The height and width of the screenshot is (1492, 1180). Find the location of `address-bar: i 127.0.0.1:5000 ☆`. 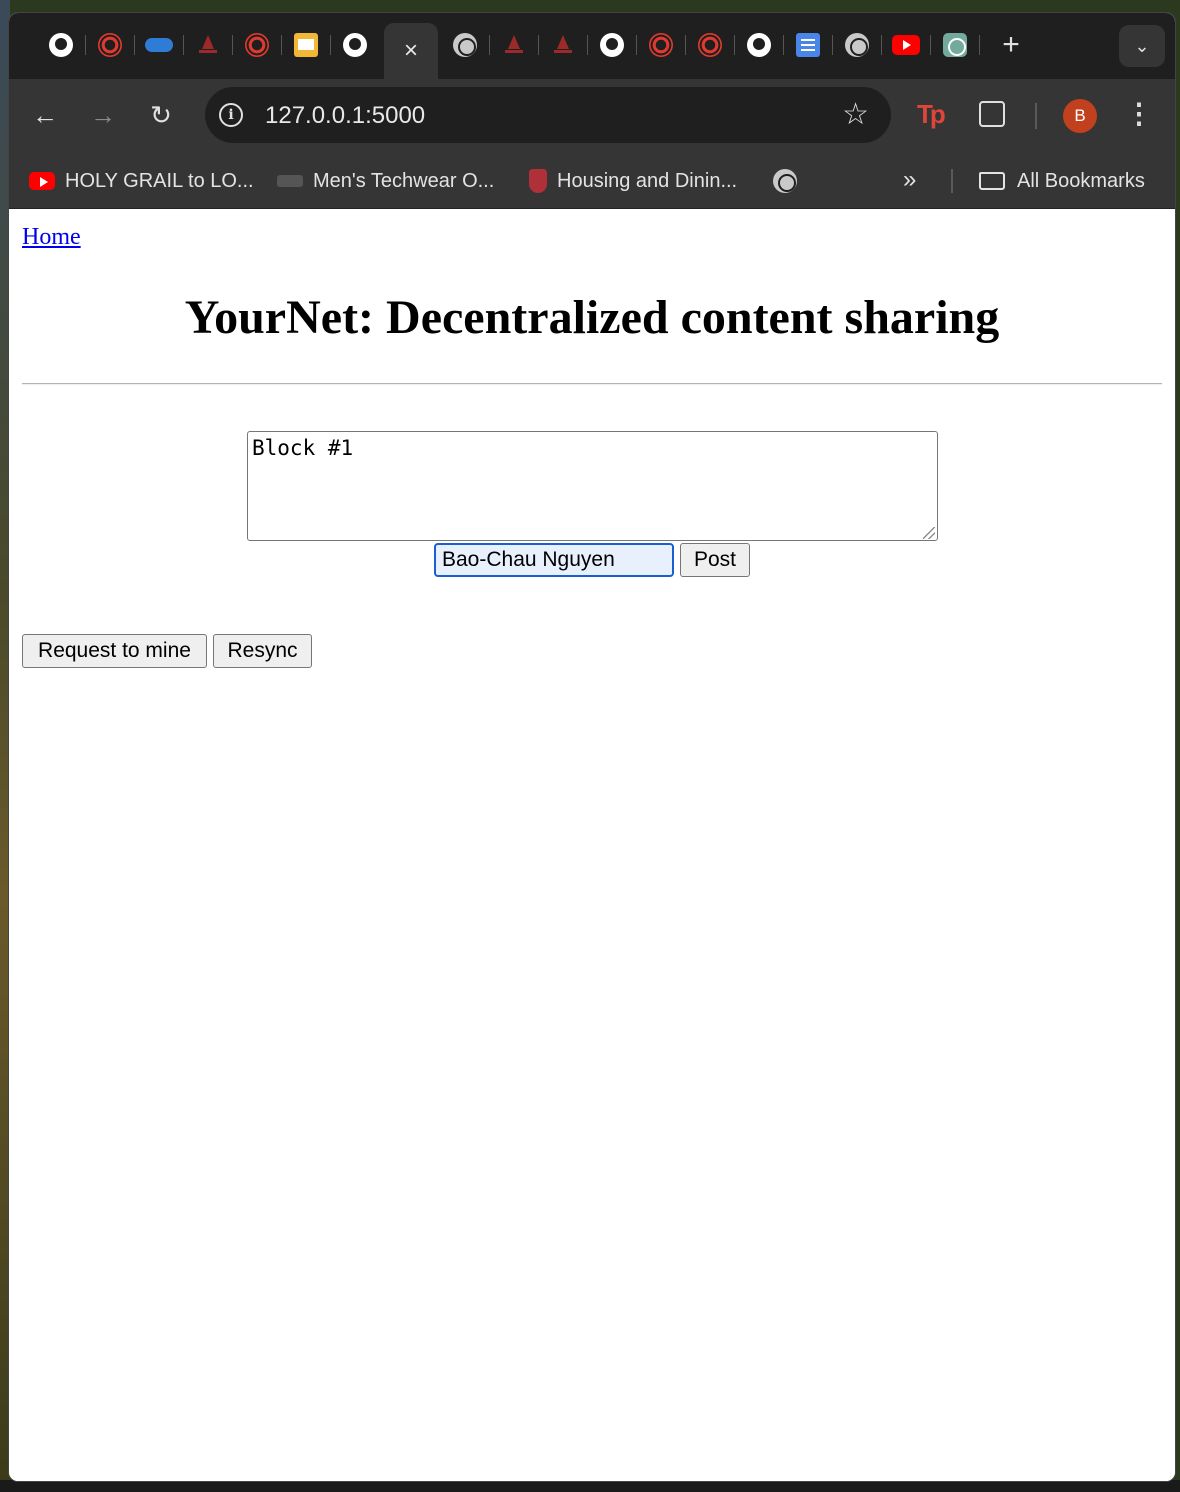

address-bar: i 127.0.0.1:5000 ☆ is located at coordinates (548, 115).